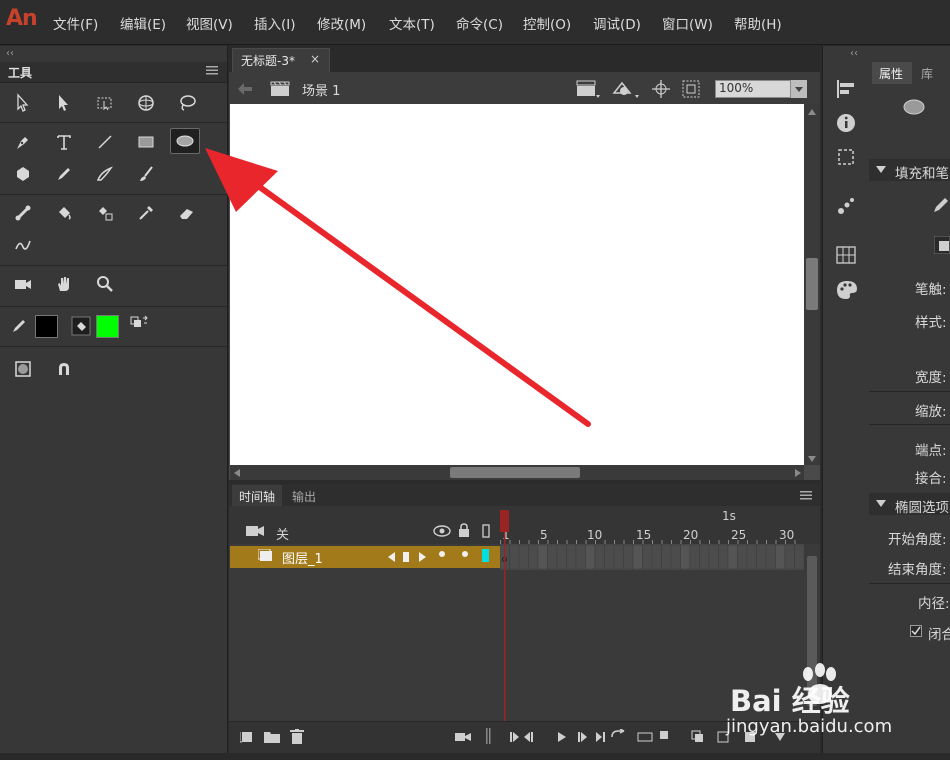  Describe the element at coordinates (758, 23) in the screenshot. I see `menu-help: 帮助(H)` at that location.